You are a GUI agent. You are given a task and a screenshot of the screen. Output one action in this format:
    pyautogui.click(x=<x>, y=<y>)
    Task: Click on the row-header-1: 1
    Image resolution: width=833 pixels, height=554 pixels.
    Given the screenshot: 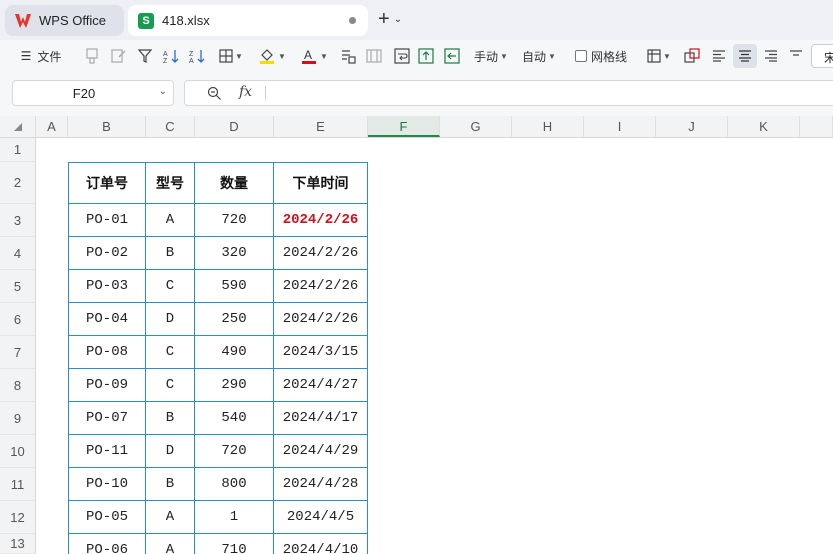 What is the action you would take?
    pyautogui.click(x=18, y=150)
    